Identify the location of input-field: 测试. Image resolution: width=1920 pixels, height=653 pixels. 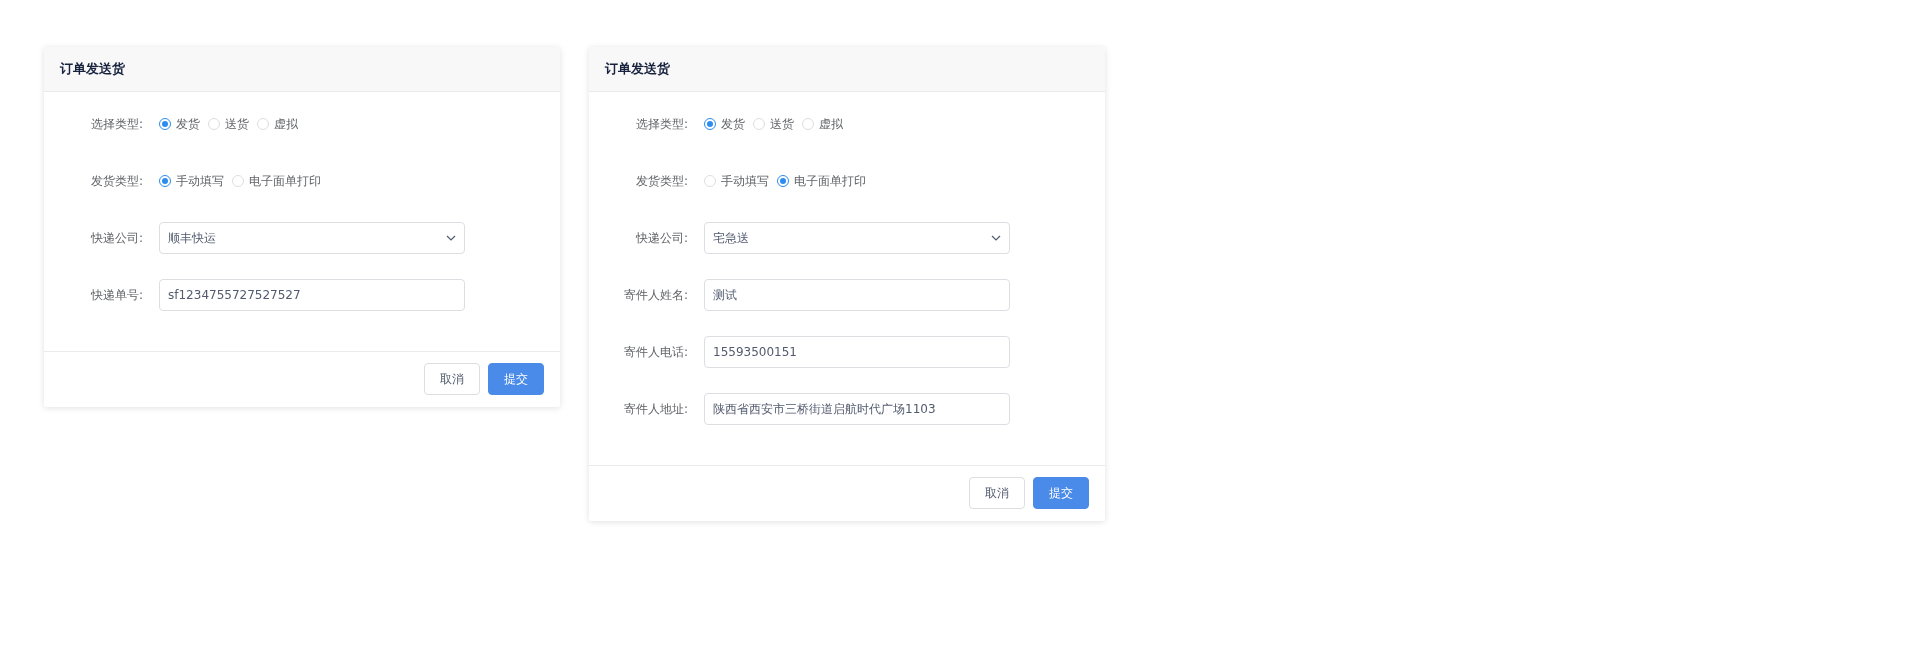
(857, 295).